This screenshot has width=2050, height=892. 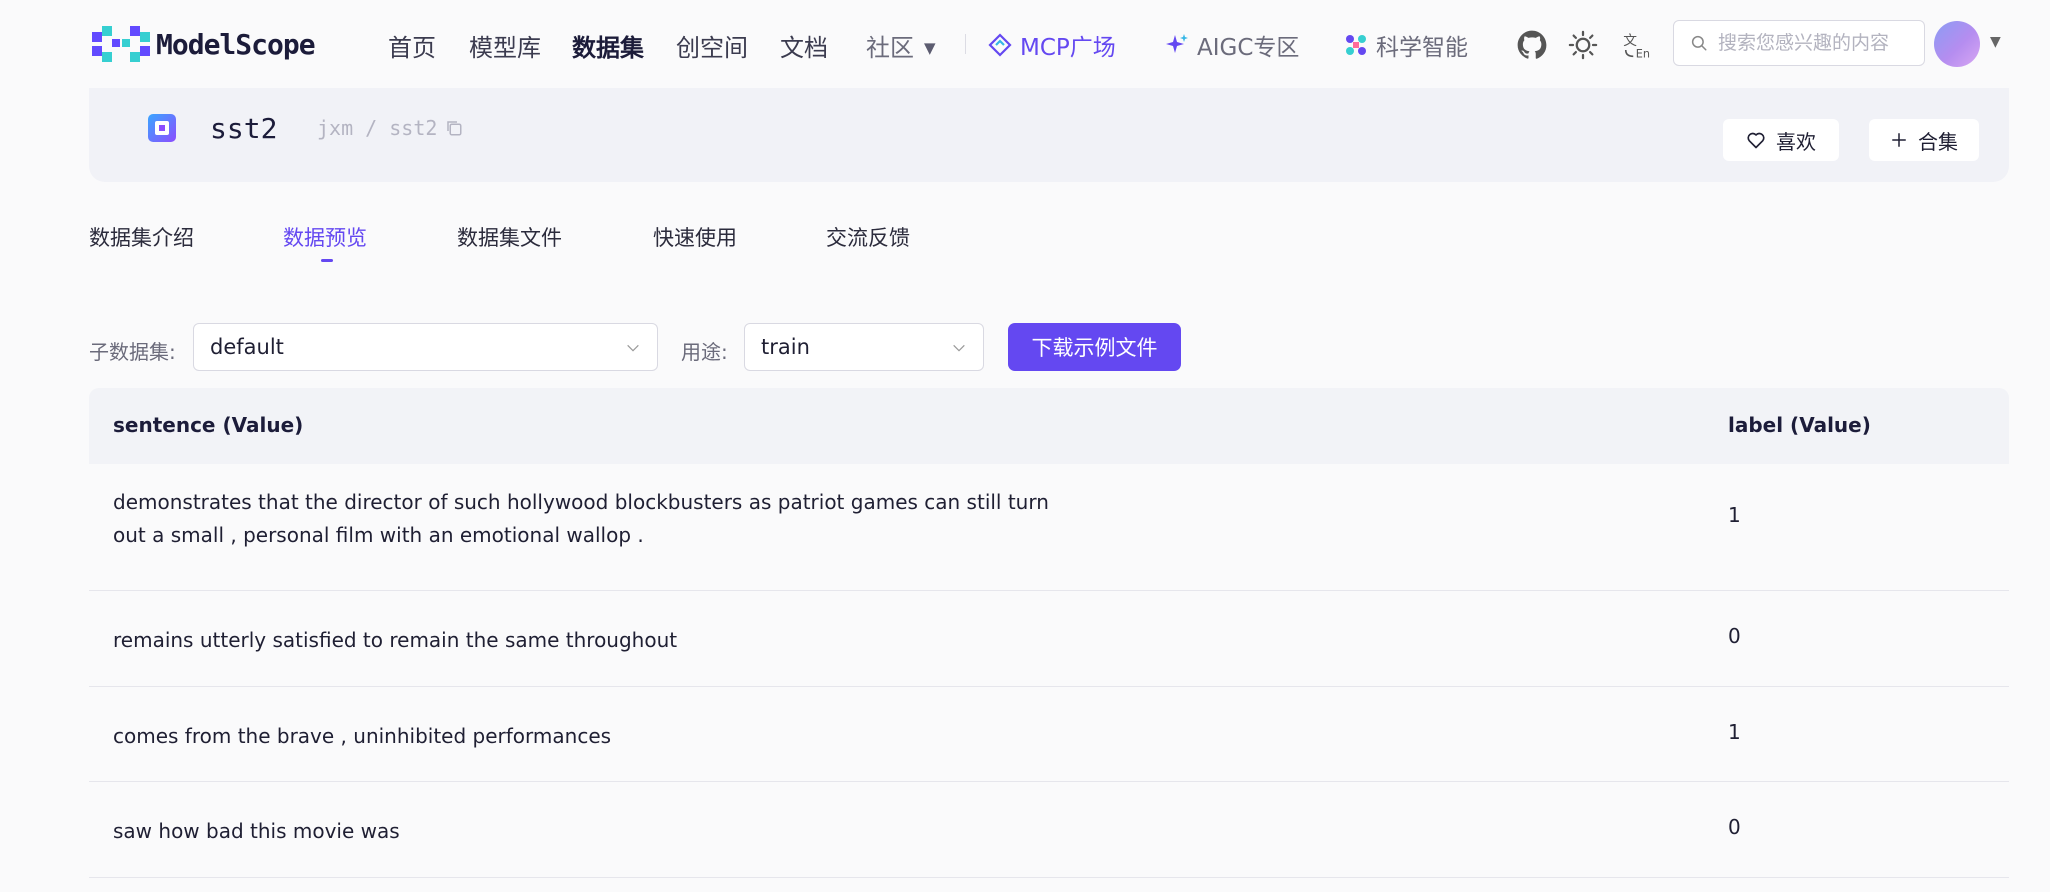 I want to click on column-header-sentence: sentence (Value), so click(x=208, y=425).